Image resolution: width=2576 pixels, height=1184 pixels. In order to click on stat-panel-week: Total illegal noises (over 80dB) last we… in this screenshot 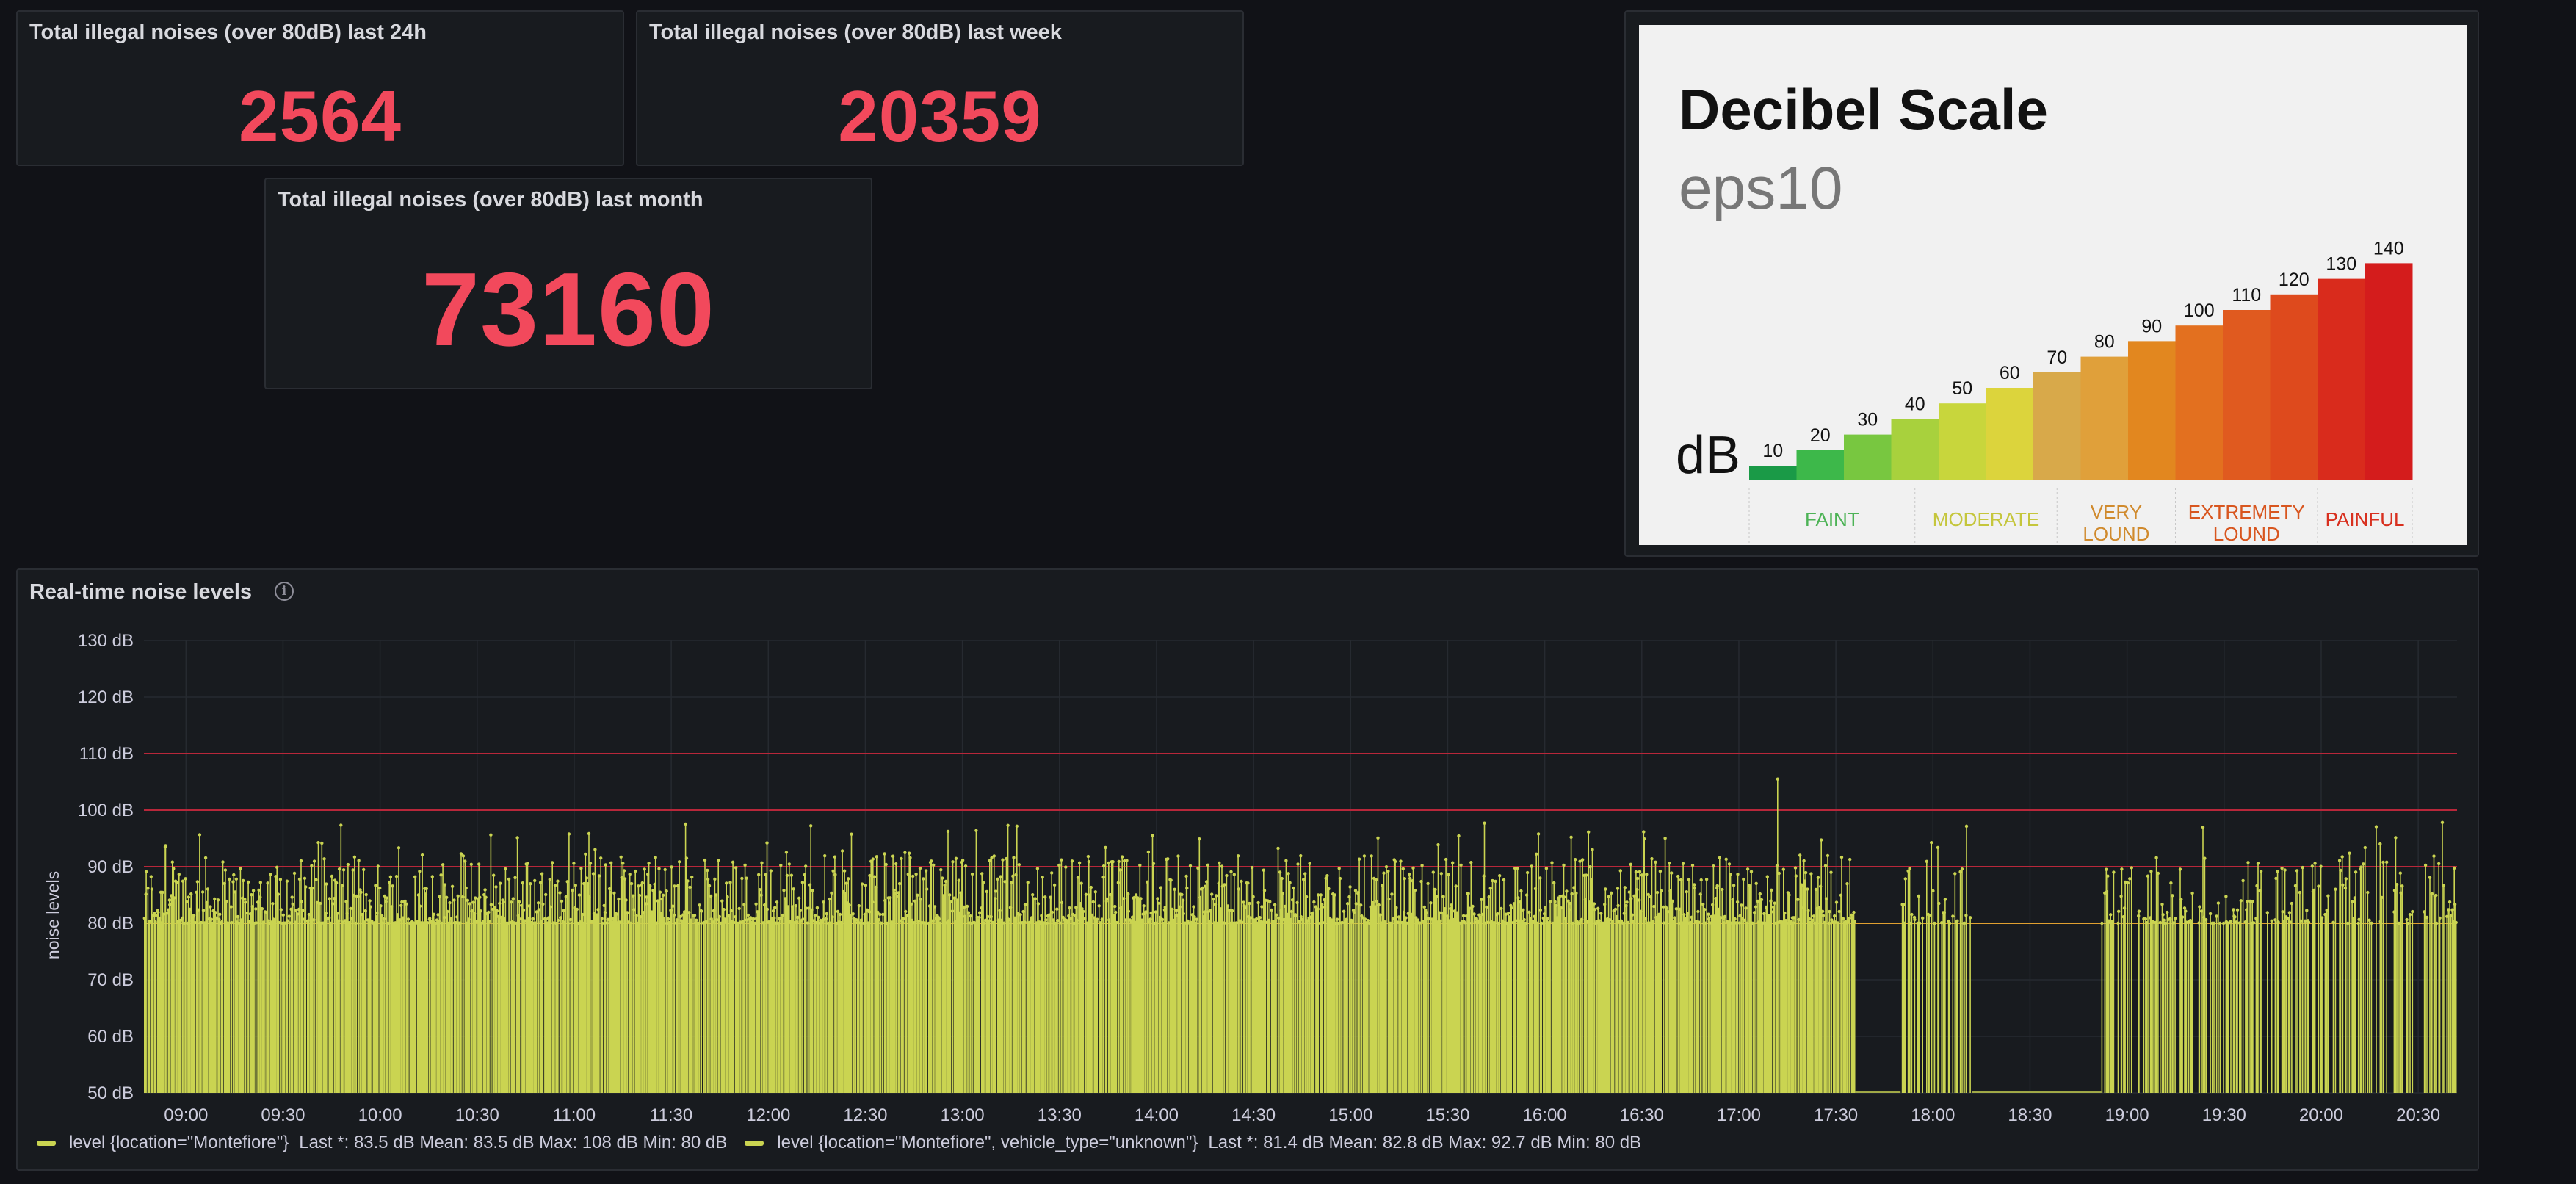, I will do `click(940, 88)`.